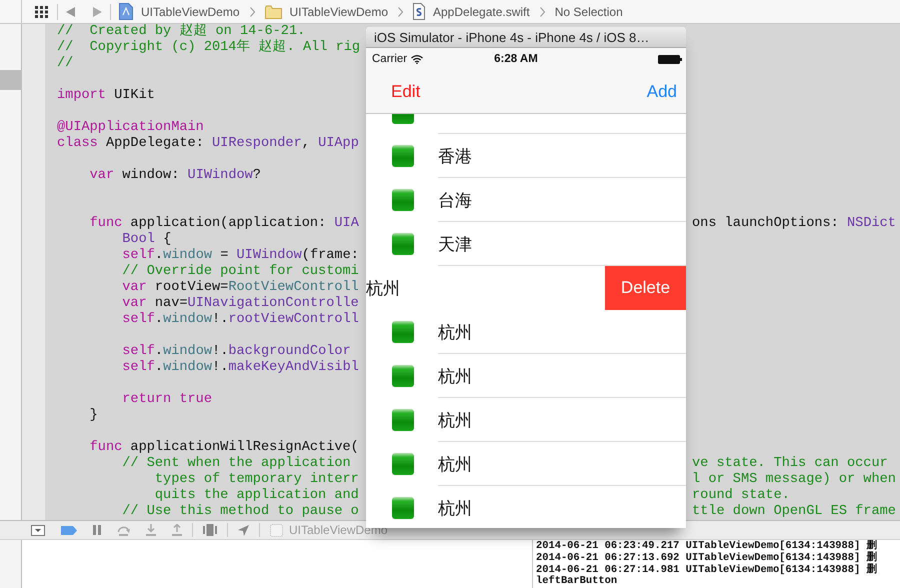  I want to click on table-row: 杭州 Delete, so click(526, 288).